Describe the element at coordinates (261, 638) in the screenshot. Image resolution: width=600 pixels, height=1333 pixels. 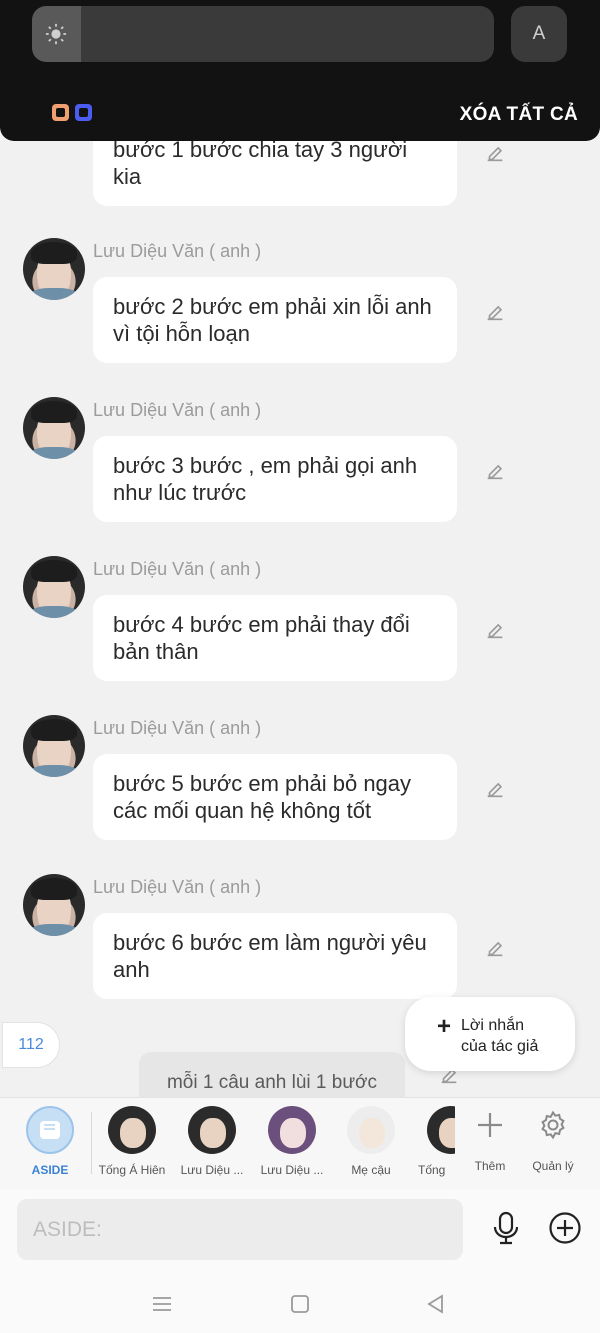
I see `message-text: bước 4 bước em phải thay đổi bản thân` at that location.